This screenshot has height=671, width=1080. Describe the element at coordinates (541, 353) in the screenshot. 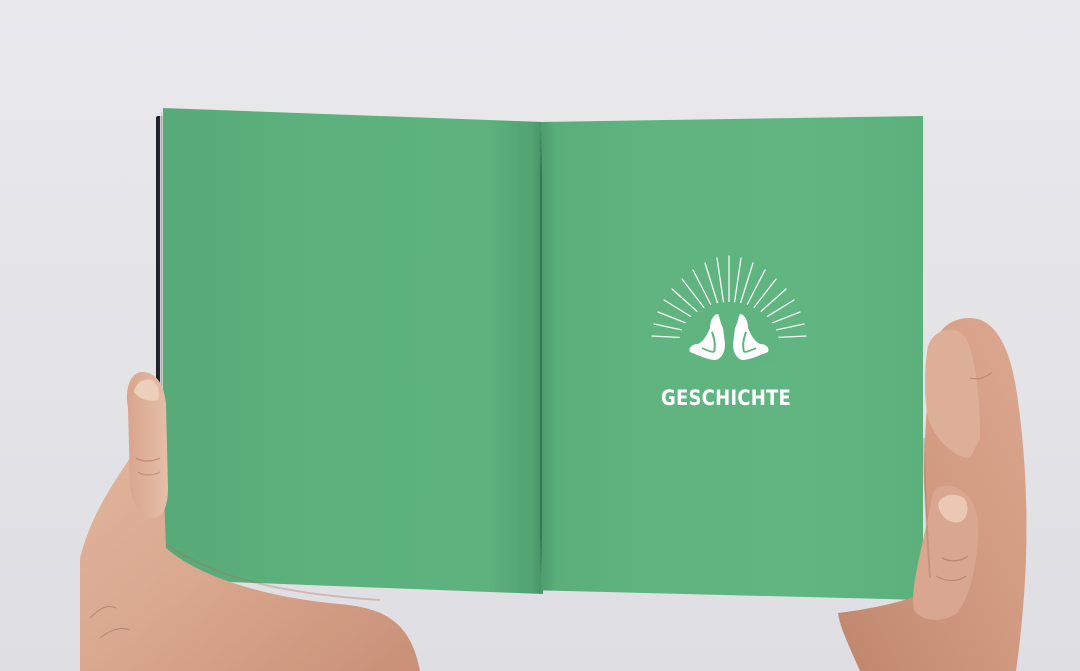

I see `booklet-spine` at that location.